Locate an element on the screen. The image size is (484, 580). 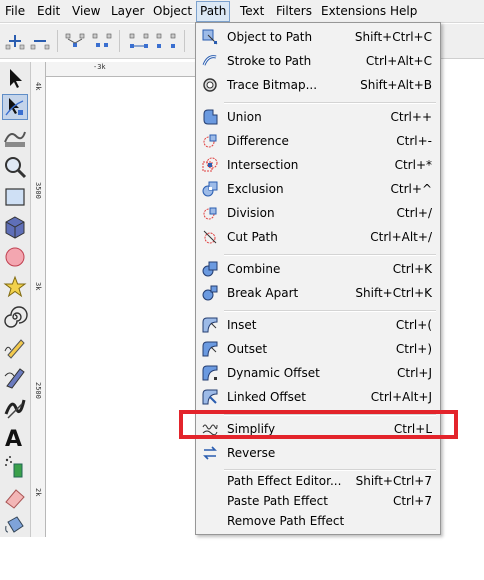
spiral-tool-icon is located at coordinates (15, 317).